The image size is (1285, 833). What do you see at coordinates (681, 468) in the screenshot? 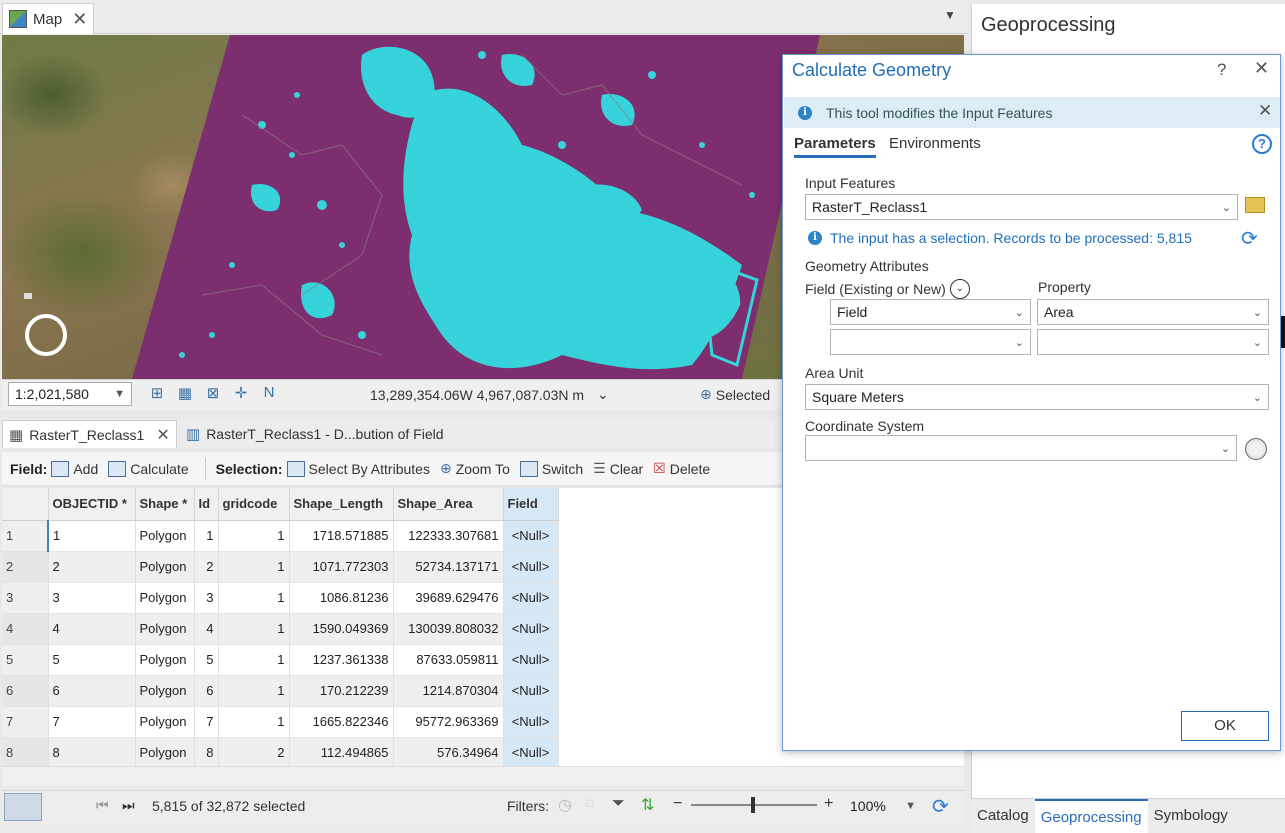
I see `delete-selection-button: ☒ Delete` at bounding box center [681, 468].